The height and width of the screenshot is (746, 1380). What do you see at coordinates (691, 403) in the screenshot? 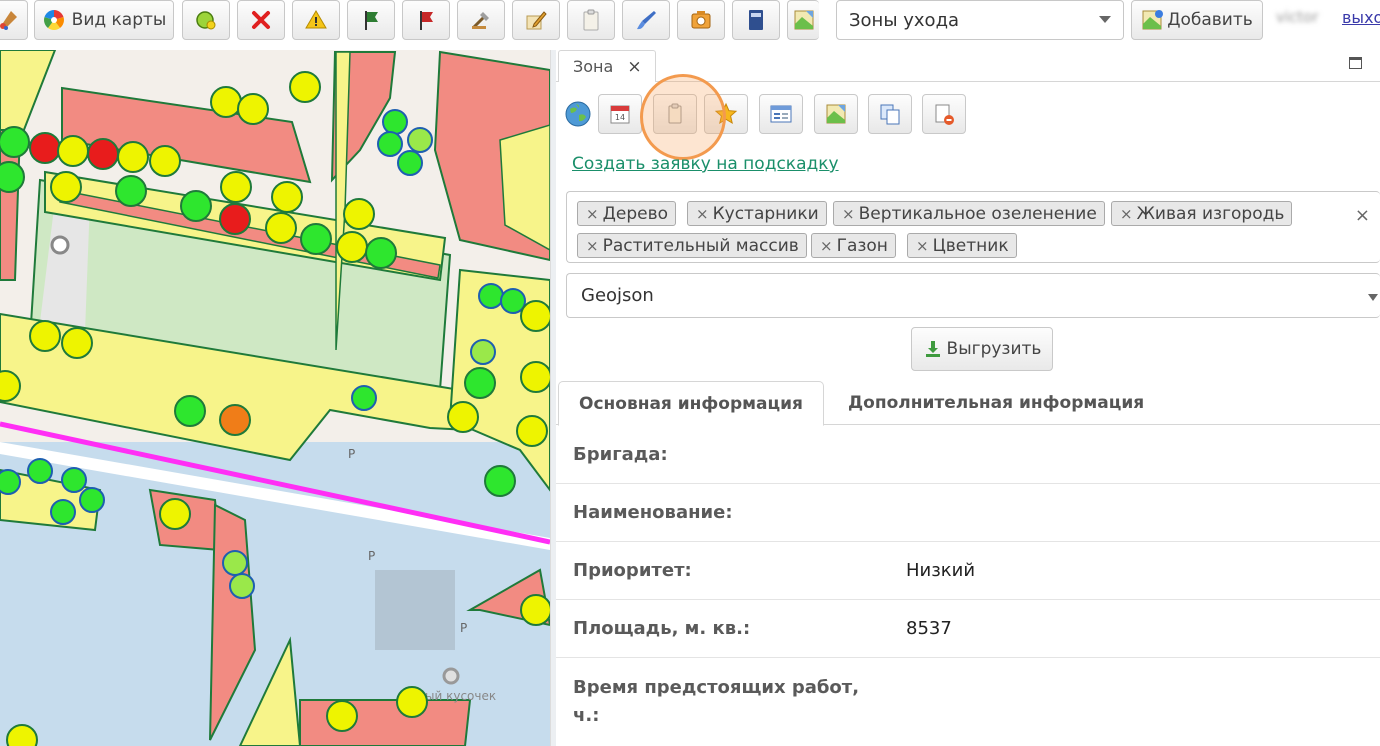
I see `tab-main-info: Основная информация` at bounding box center [691, 403].